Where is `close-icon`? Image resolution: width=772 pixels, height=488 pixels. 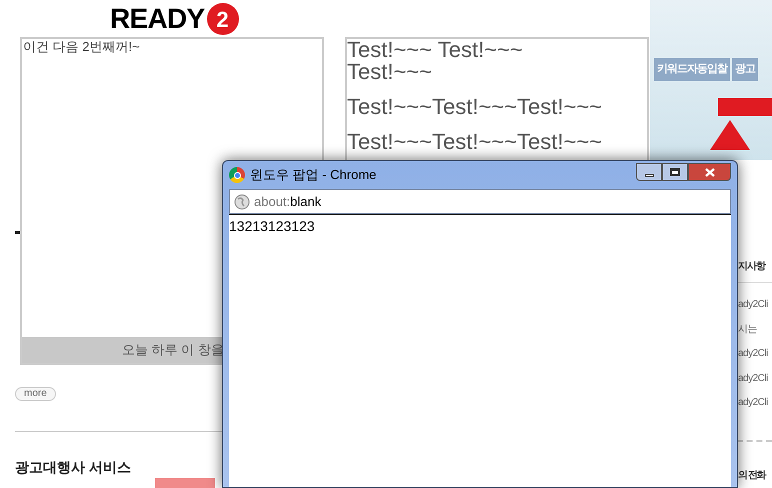 close-icon is located at coordinates (709, 172).